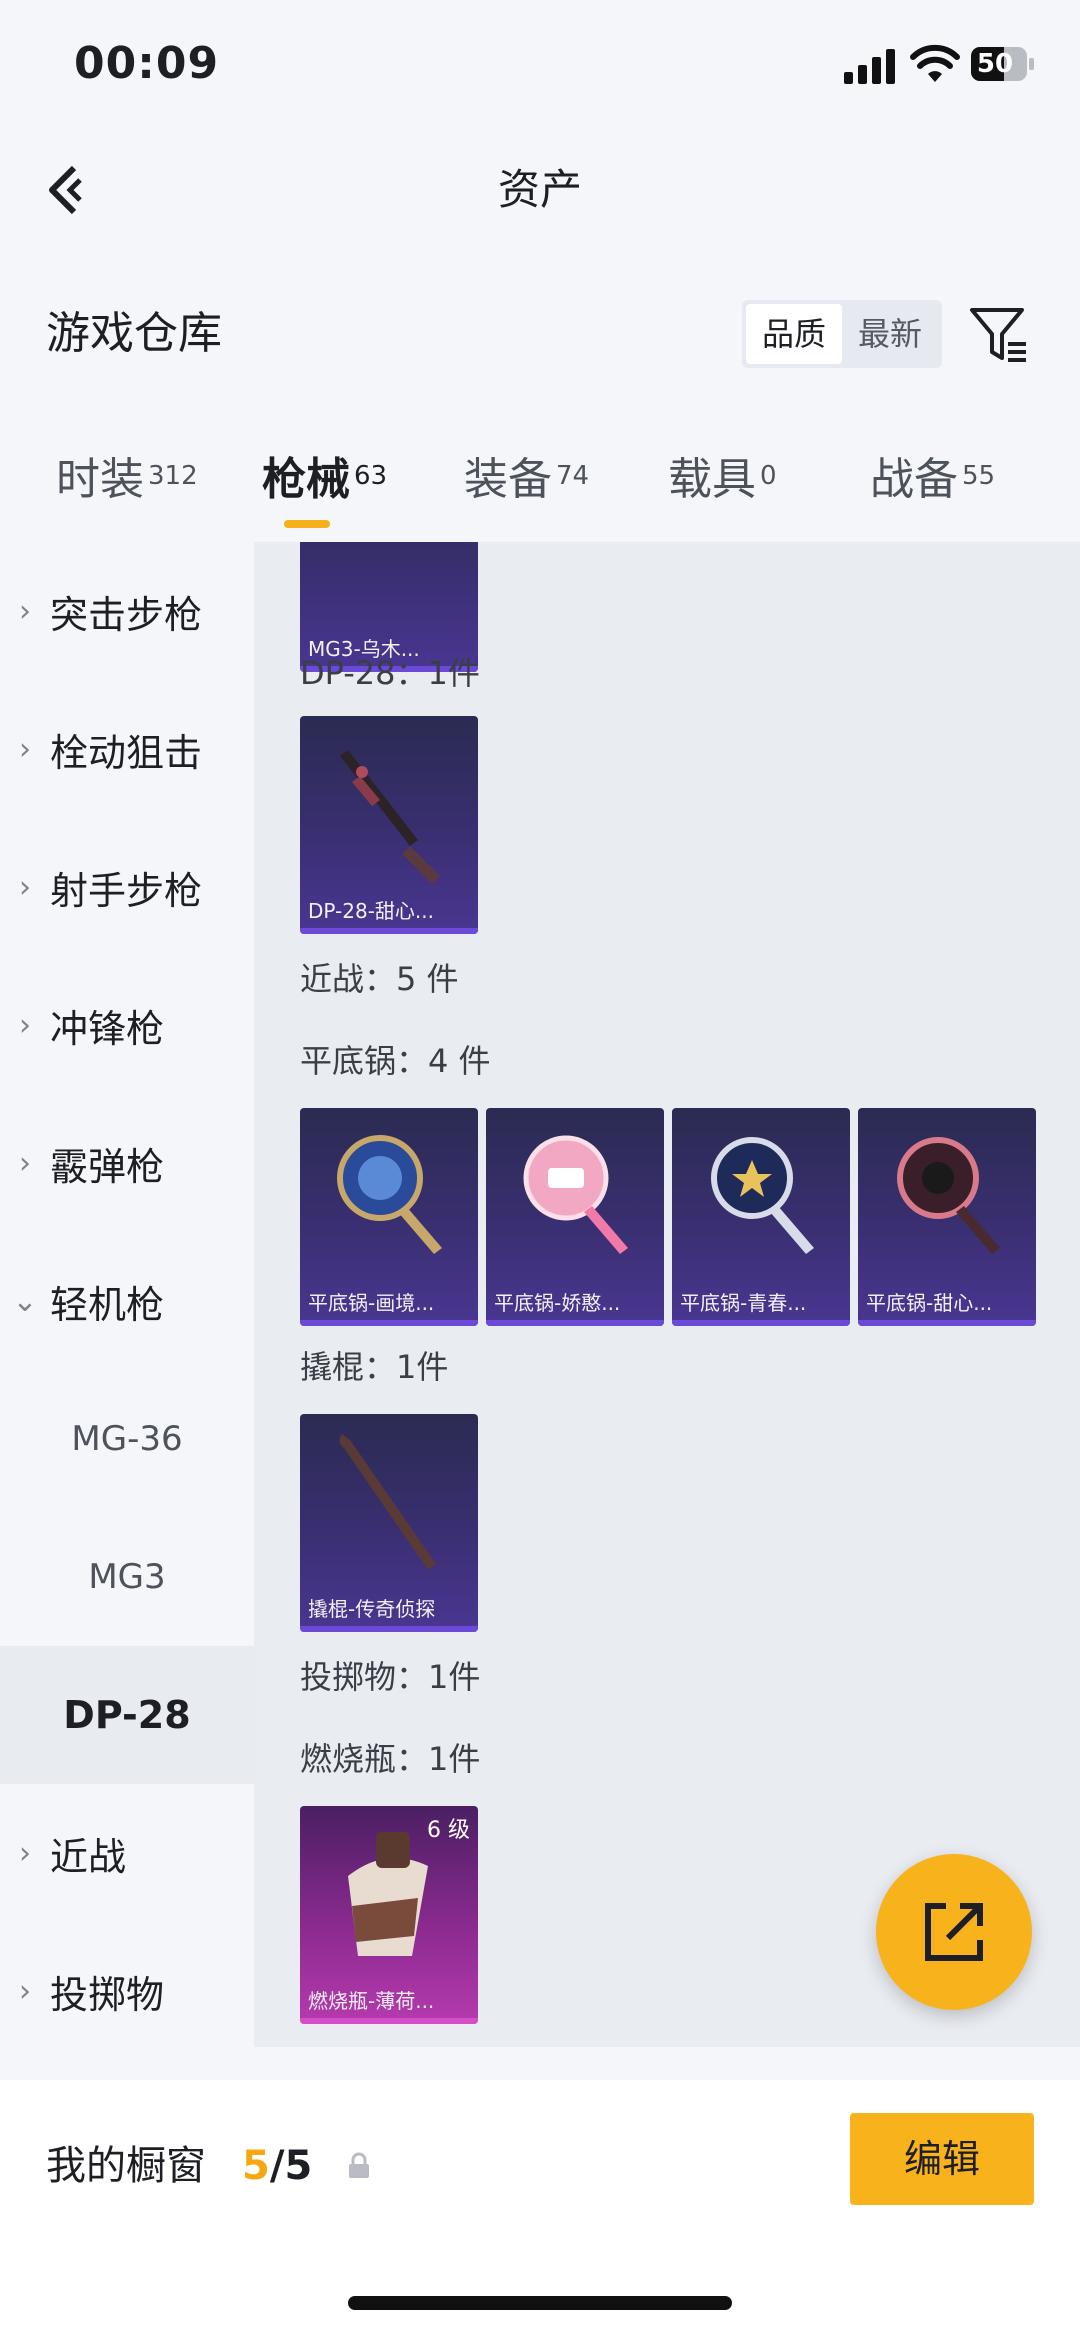 The image size is (1080, 2339). What do you see at coordinates (794, 334) in the screenshot?
I see `sort-quality-option: 品质` at bounding box center [794, 334].